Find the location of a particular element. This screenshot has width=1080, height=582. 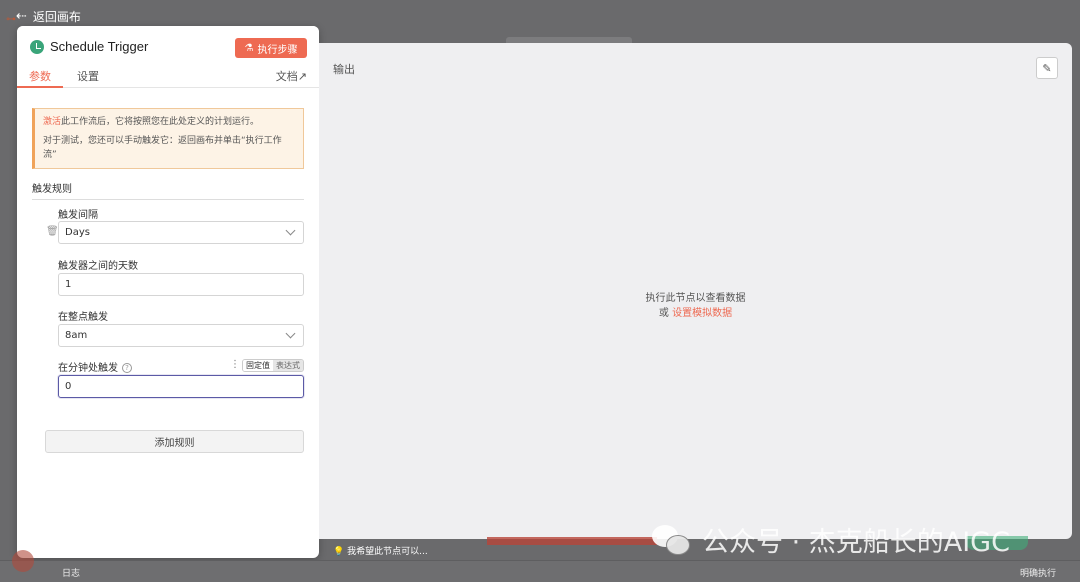

edit-pencil-icon: ✎ is located at coordinates (1047, 68).